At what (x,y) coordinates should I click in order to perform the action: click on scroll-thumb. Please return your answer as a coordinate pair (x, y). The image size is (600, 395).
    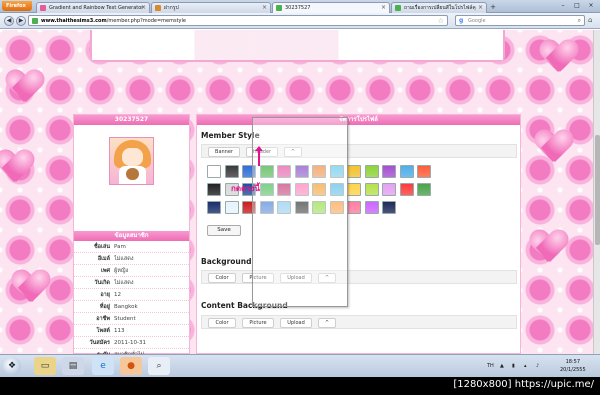
    Looking at the image, I should click on (597, 190).